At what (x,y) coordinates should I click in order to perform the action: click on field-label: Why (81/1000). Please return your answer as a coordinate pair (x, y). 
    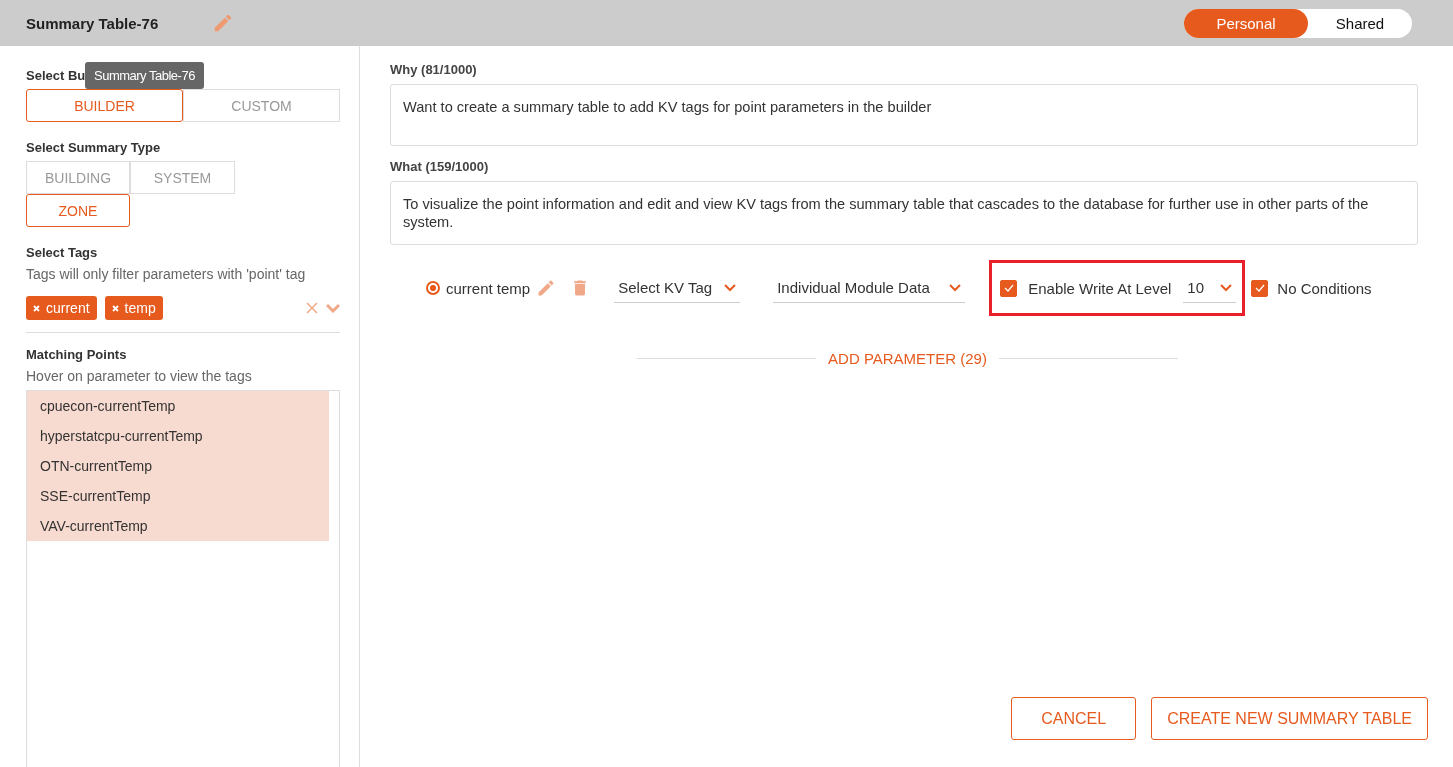
    Looking at the image, I should click on (434, 69).